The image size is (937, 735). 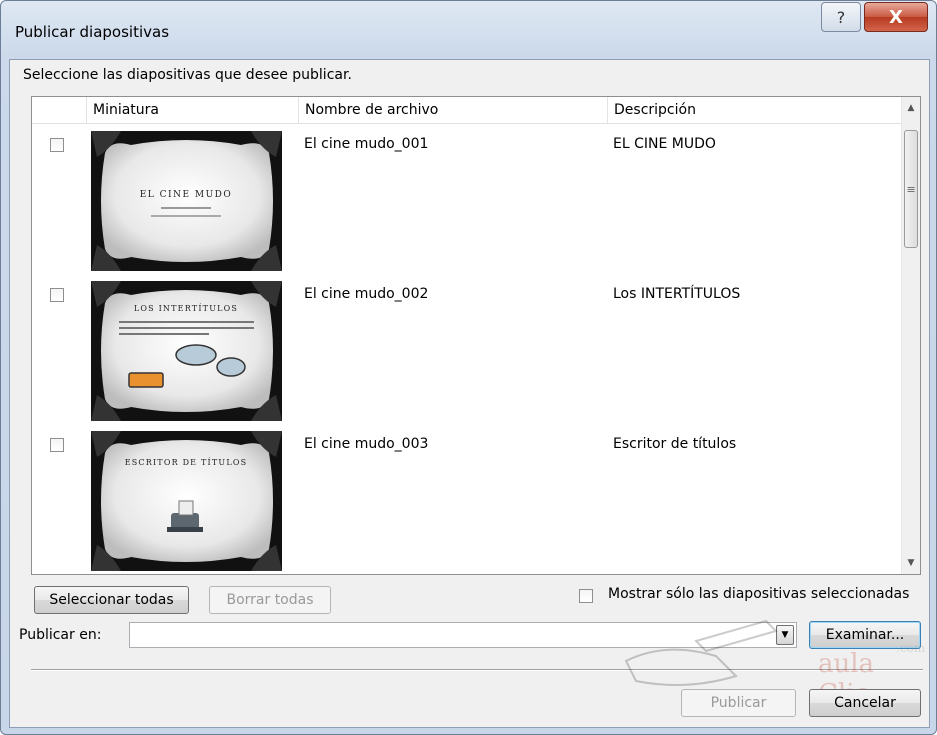 I want to click on publish-to-label: Publicar en:, so click(x=60, y=635).